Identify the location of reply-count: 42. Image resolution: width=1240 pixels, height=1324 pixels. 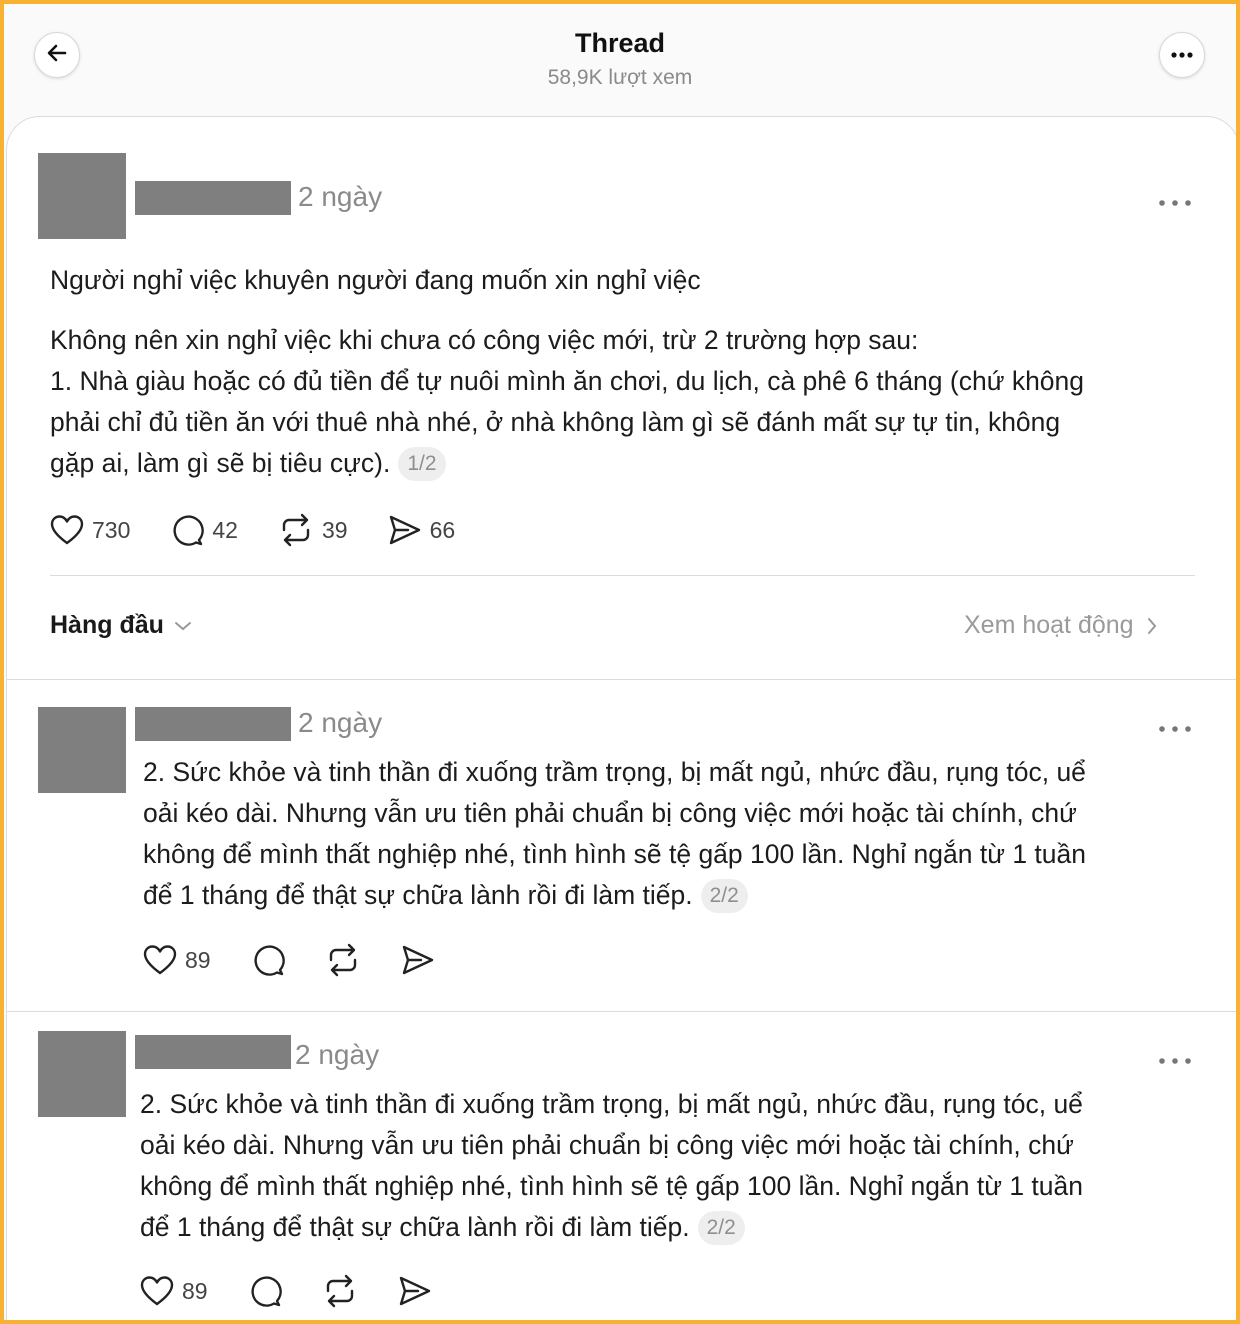
(225, 529).